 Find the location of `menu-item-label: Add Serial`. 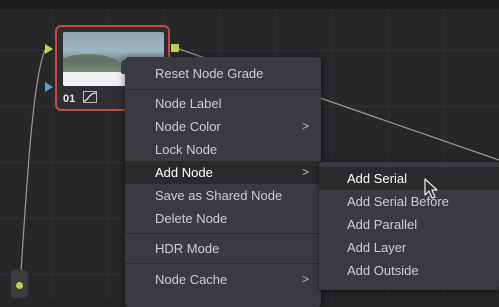

menu-item-label: Add Serial is located at coordinates (377, 178).